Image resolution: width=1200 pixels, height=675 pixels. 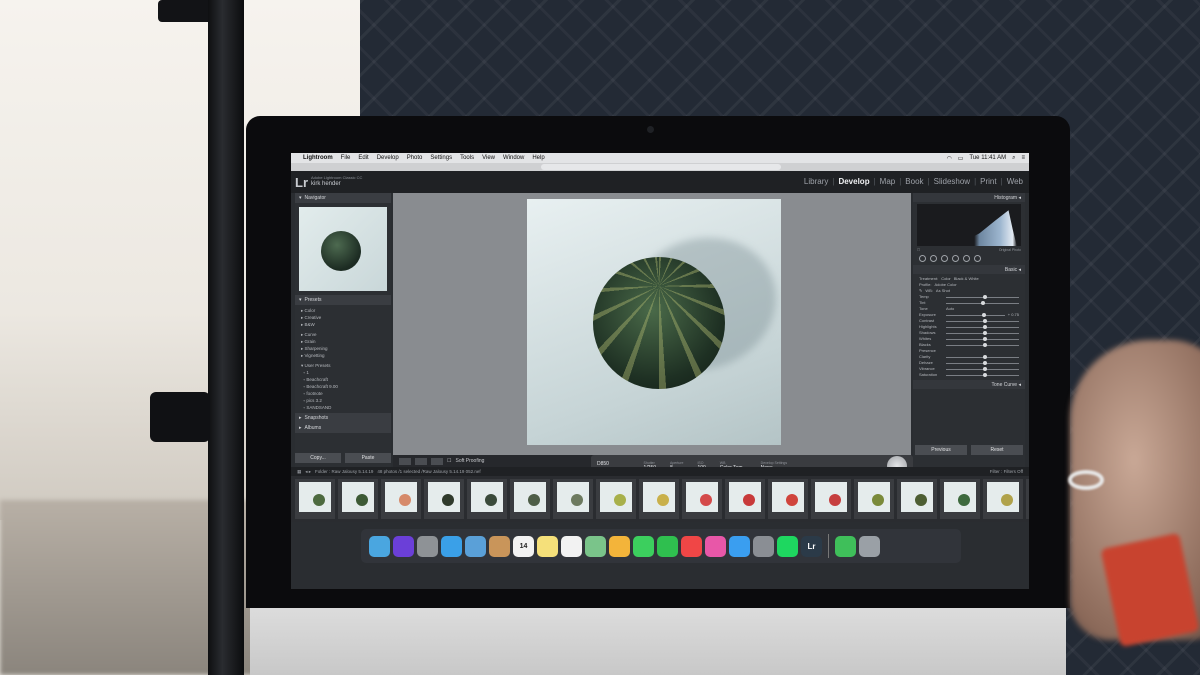 What do you see at coordinates (421, 461) in the screenshot?
I see `before-after-button` at bounding box center [421, 461].